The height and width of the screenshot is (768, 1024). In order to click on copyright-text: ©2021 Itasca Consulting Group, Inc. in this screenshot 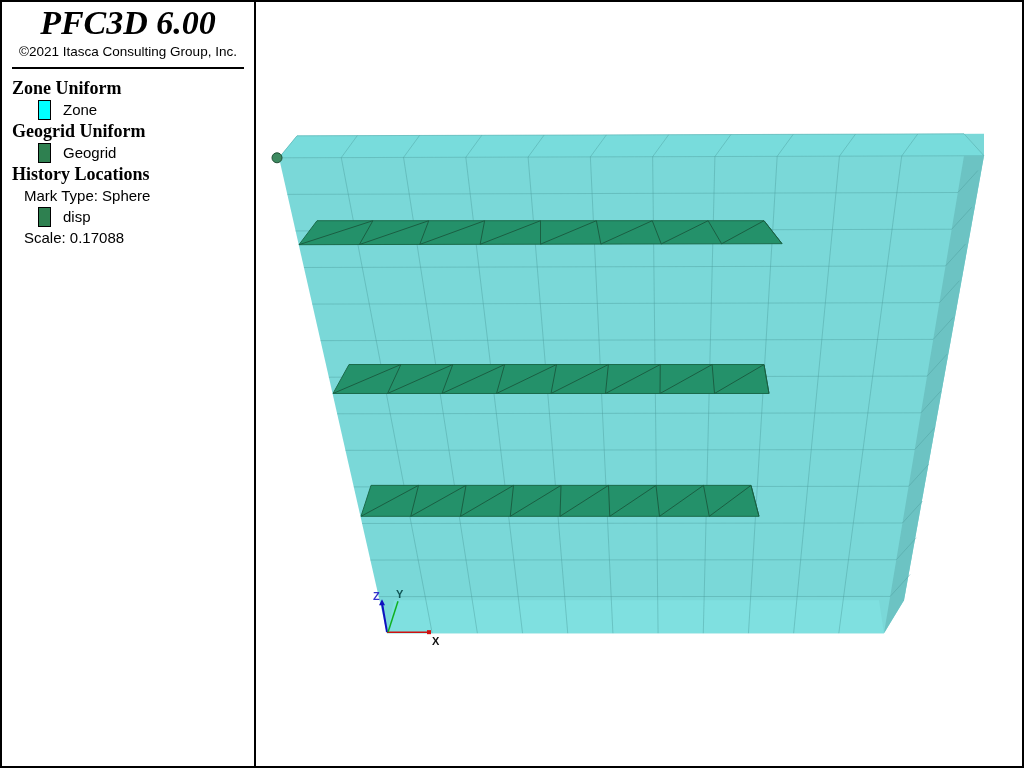, I will do `click(128, 51)`.